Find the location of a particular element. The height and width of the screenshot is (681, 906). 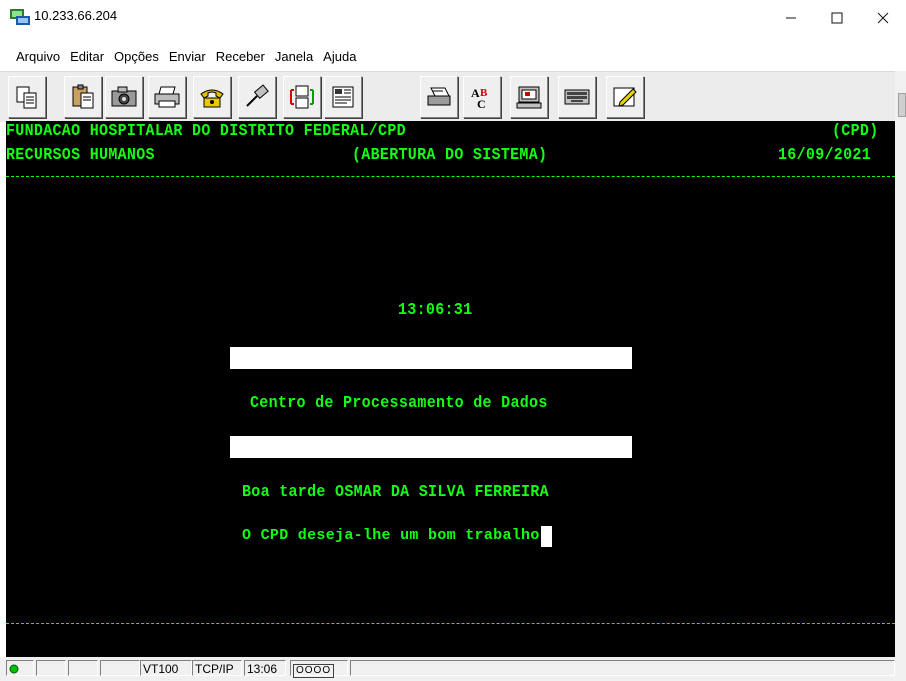

maximize-button is located at coordinates (837, 18).